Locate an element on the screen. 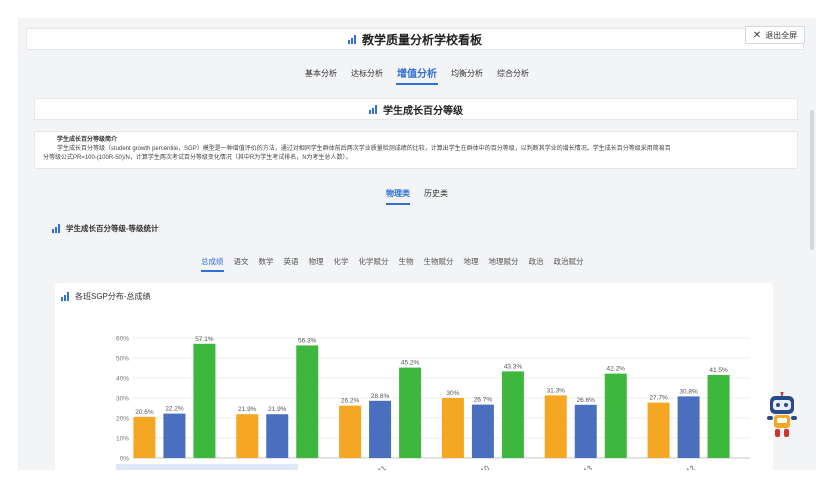  bar-value-label: 27.7% is located at coordinates (658, 398).